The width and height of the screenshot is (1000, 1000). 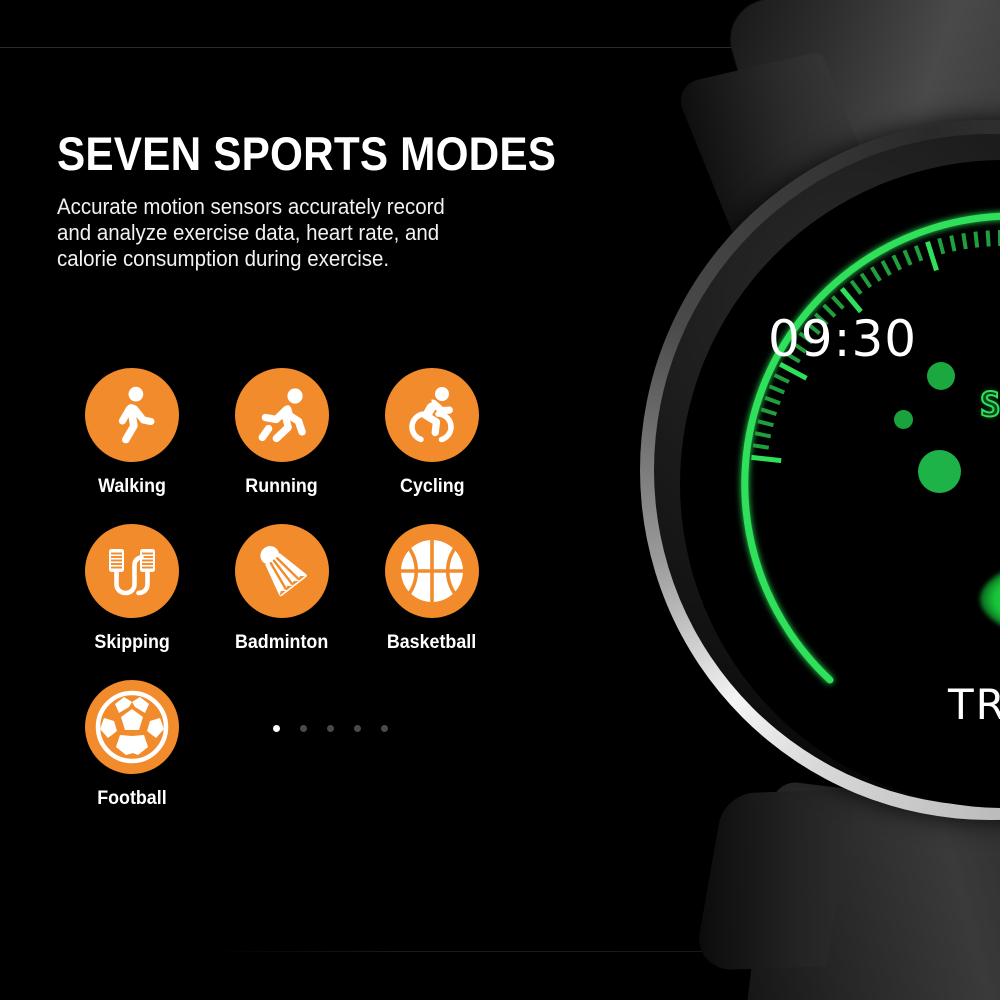 What do you see at coordinates (432, 642) in the screenshot?
I see `sport-label: Basketball` at bounding box center [432, 642].